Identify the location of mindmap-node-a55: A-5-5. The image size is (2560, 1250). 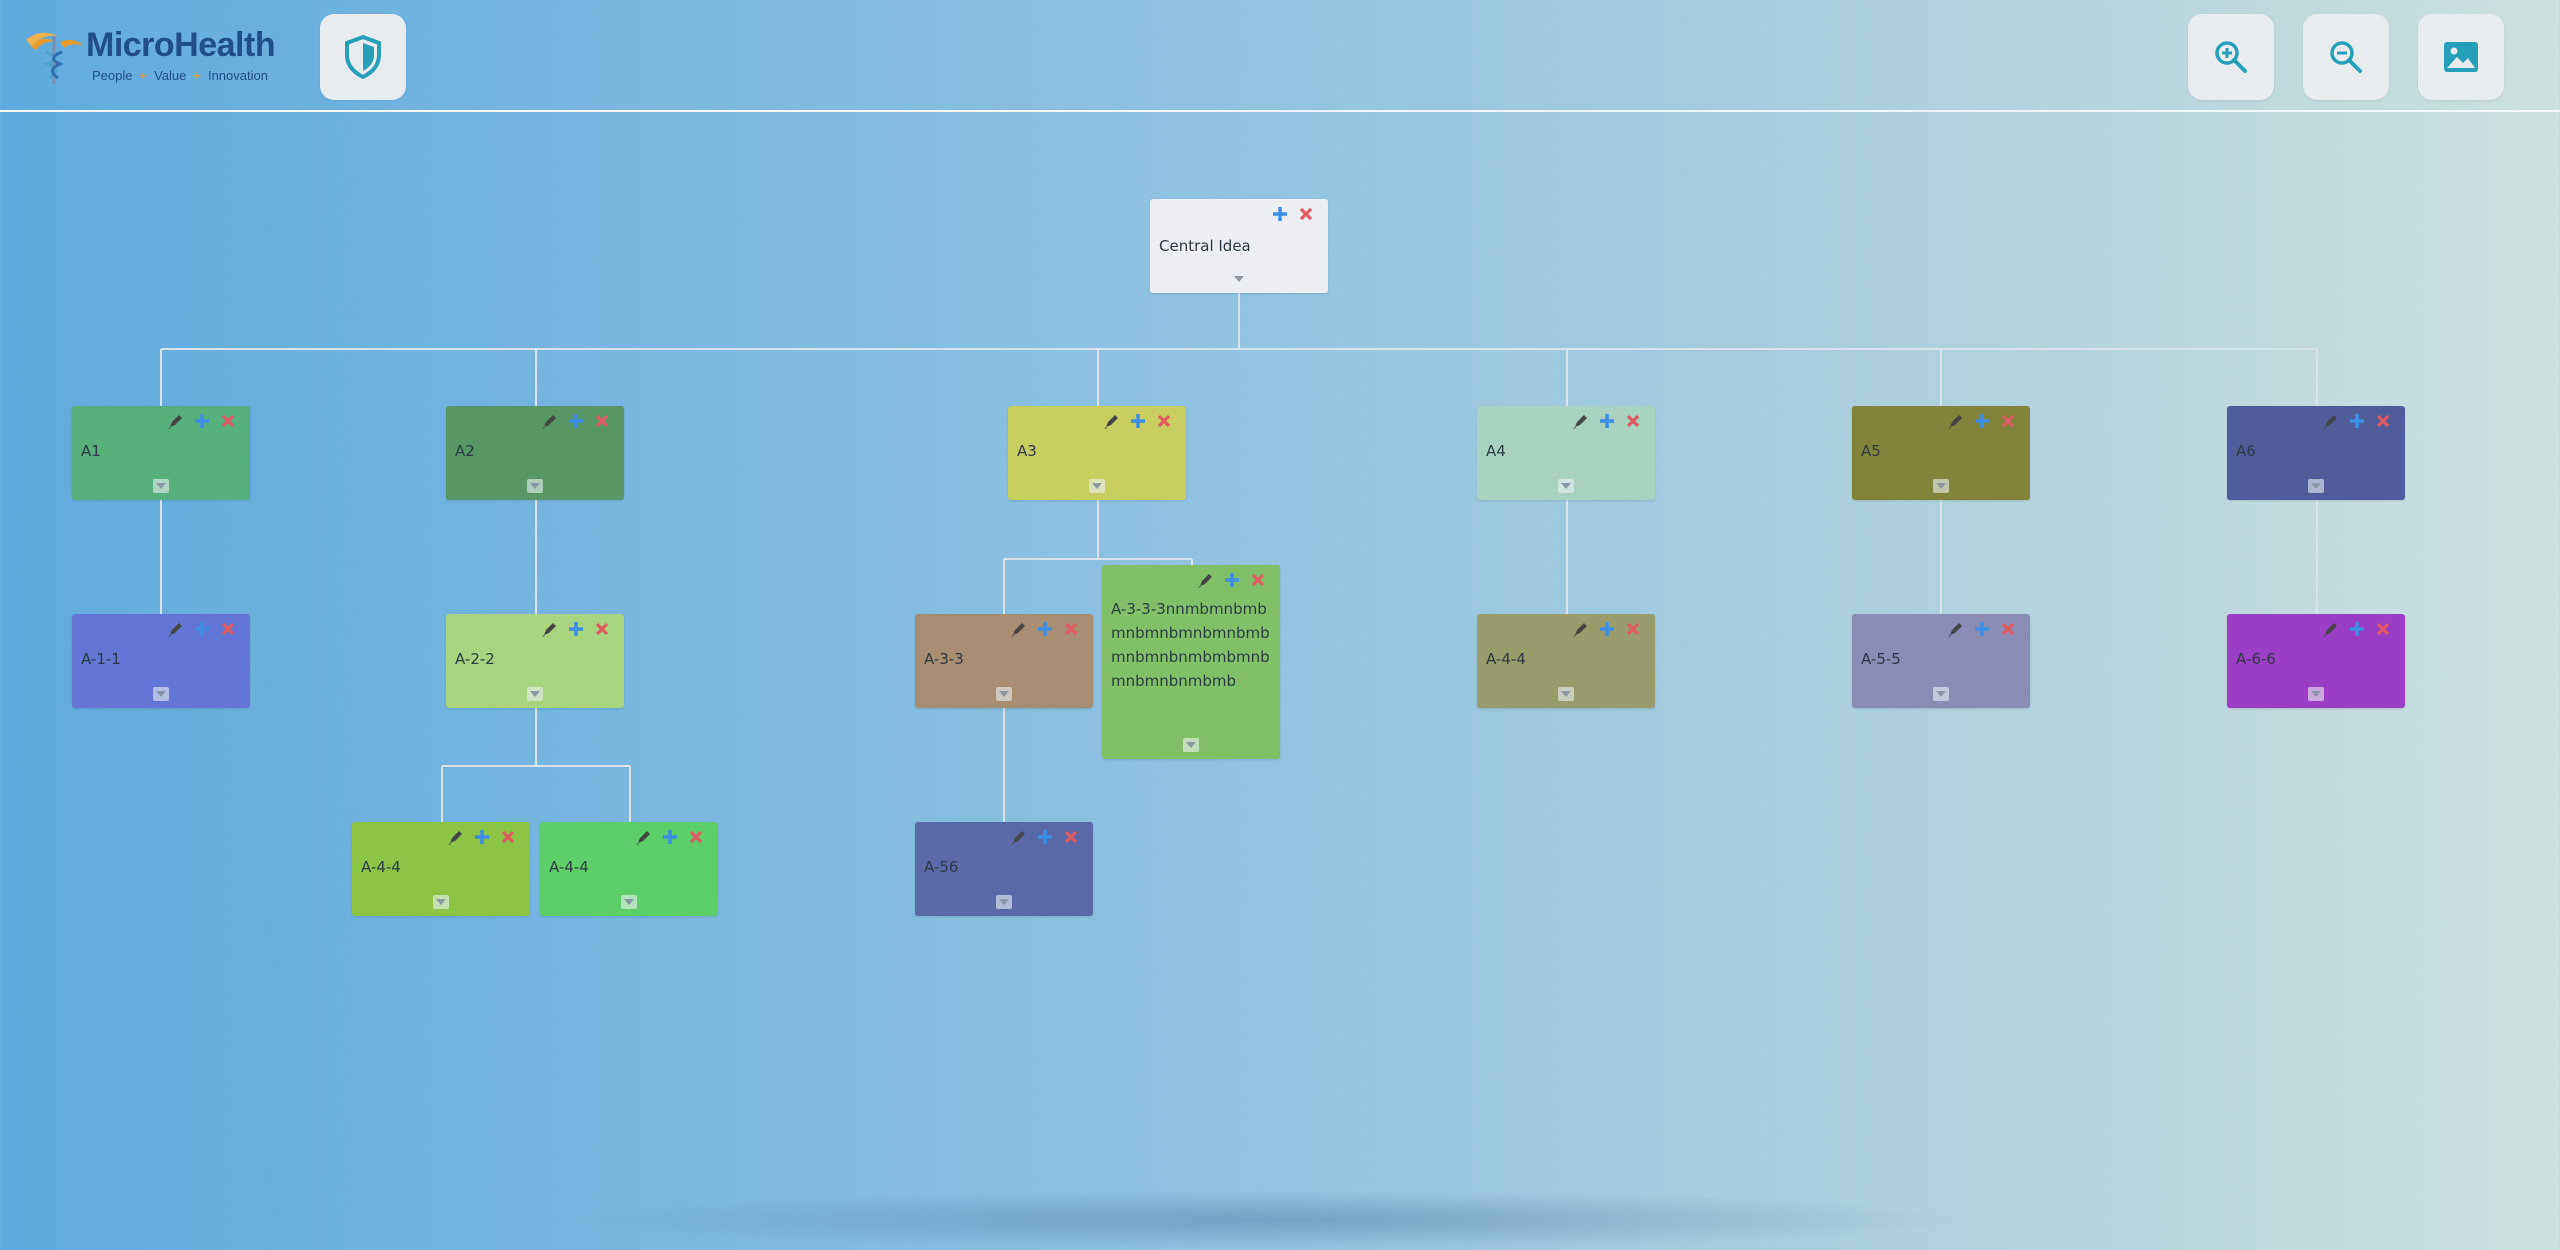
(1941, 661).